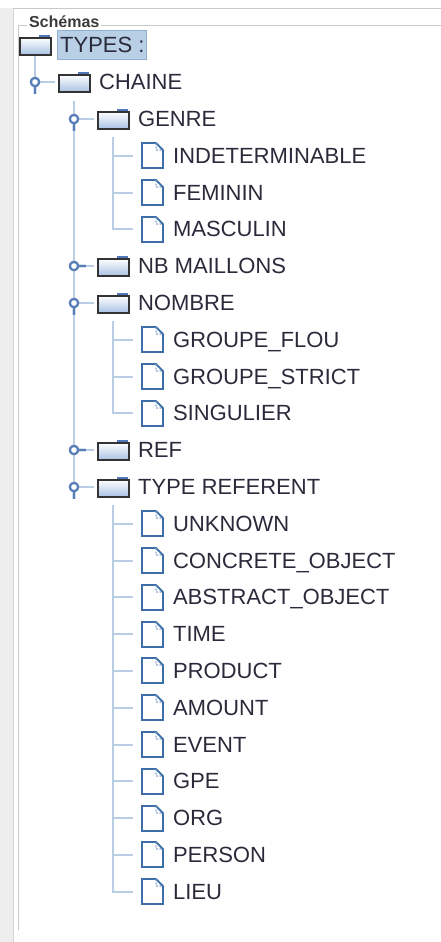  Describe the element at coordinates (199, 634) in the screenshot. I see `tree-item: TIME` at that location.